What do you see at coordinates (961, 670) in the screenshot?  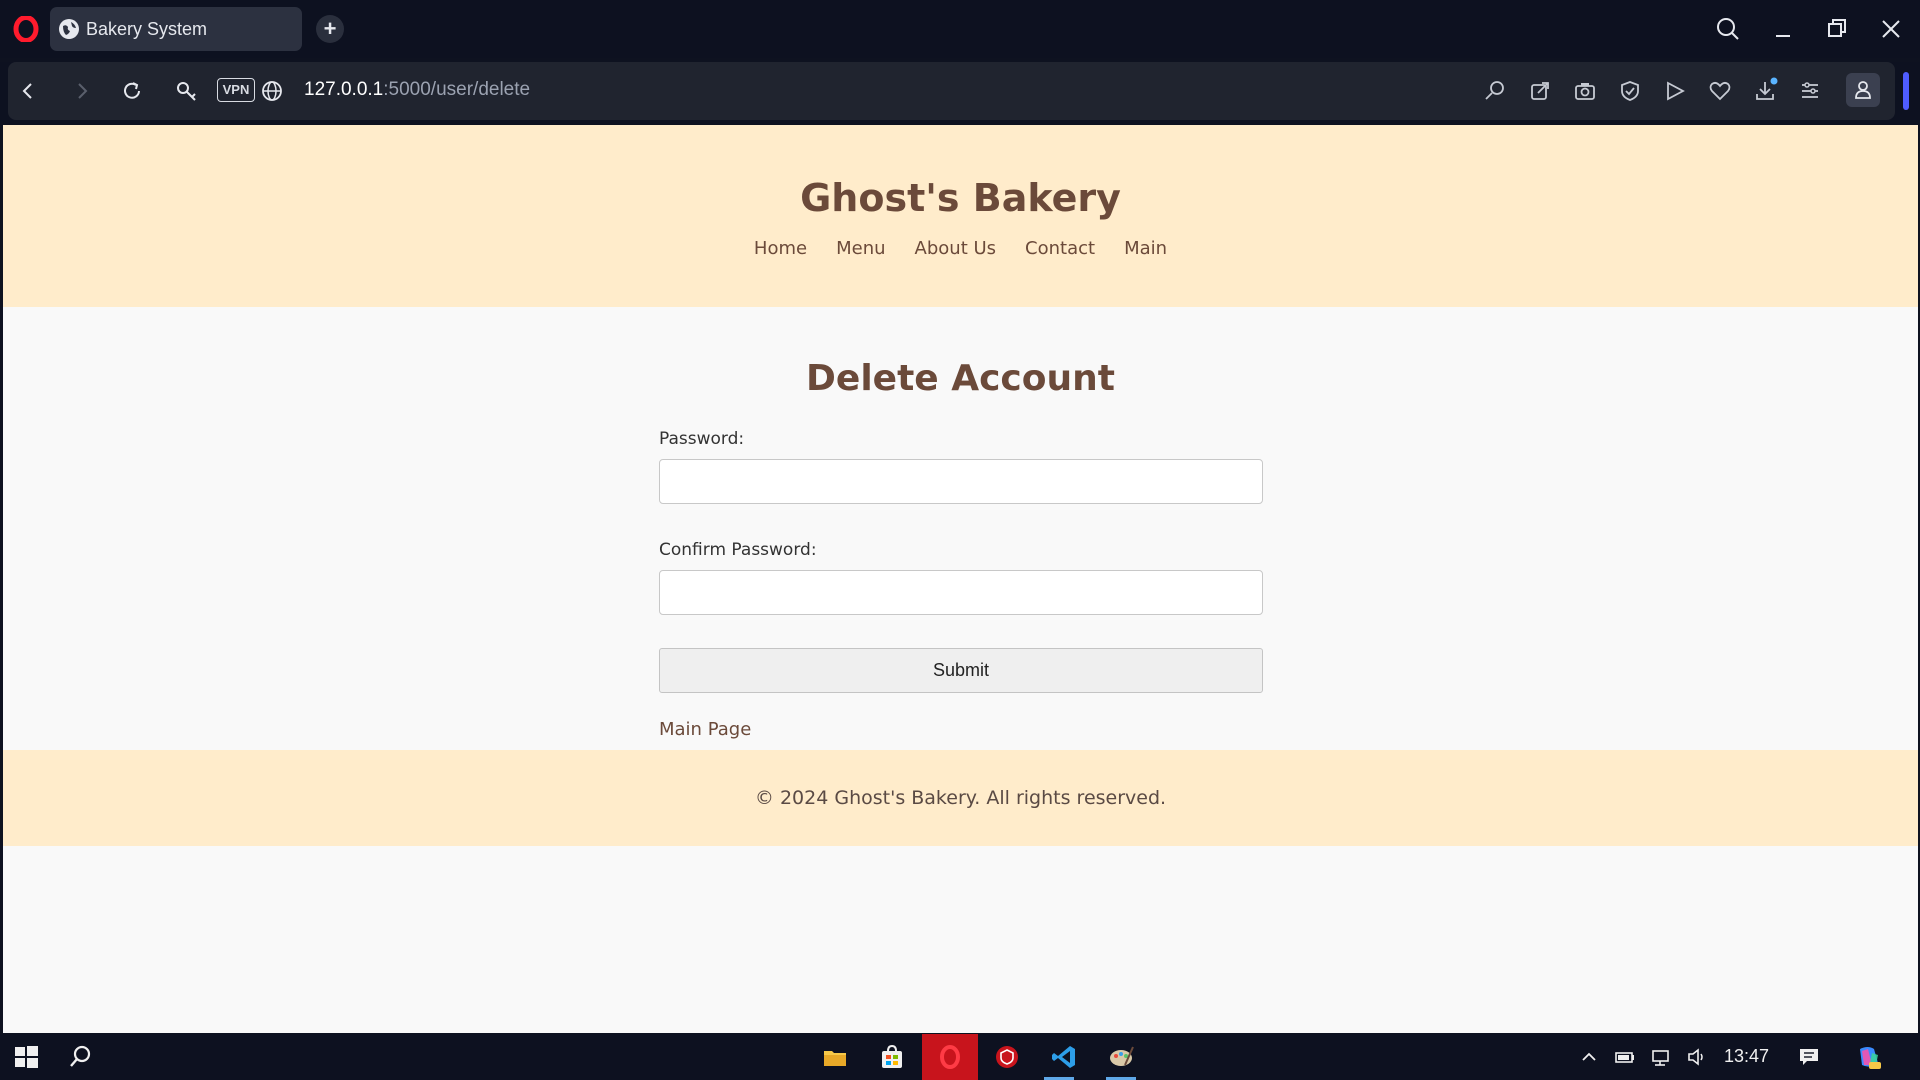 I see `submit-button: Submit` at bounding box center [961, 670].